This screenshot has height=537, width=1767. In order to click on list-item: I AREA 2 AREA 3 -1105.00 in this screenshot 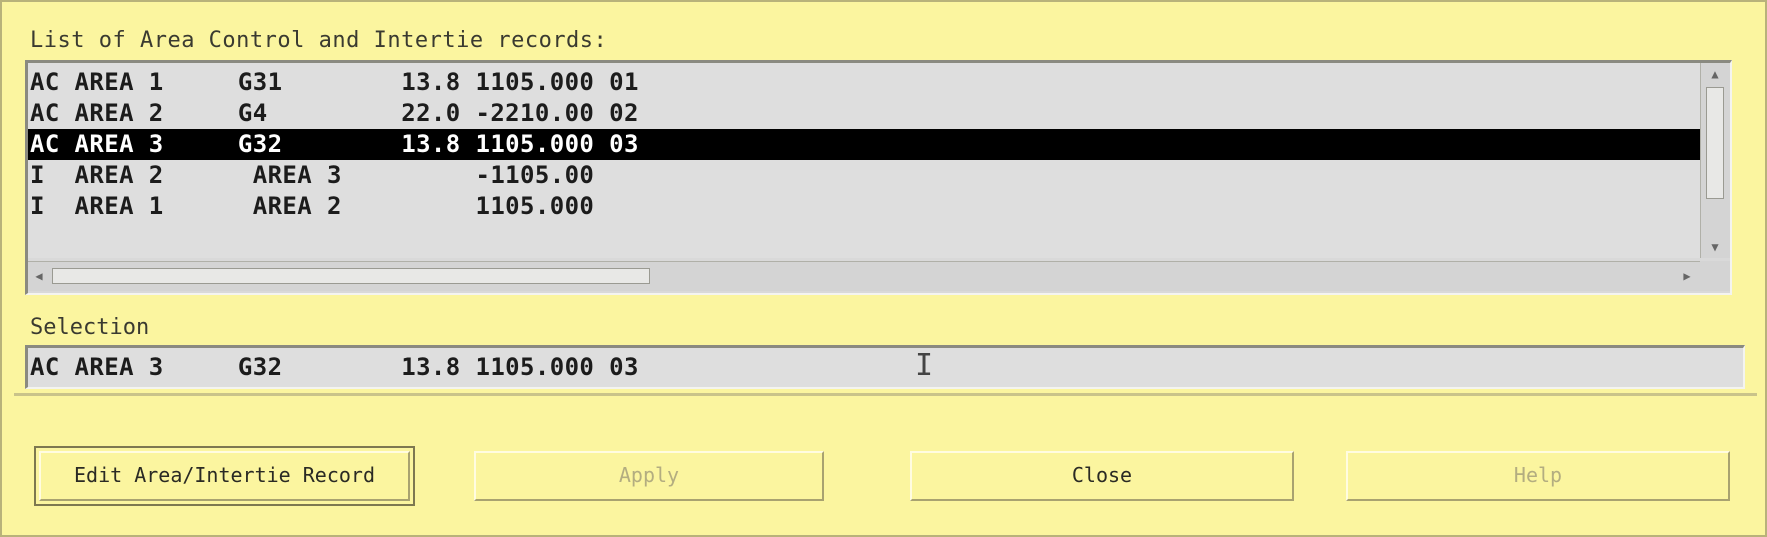, I will do `click(864, 175)`.